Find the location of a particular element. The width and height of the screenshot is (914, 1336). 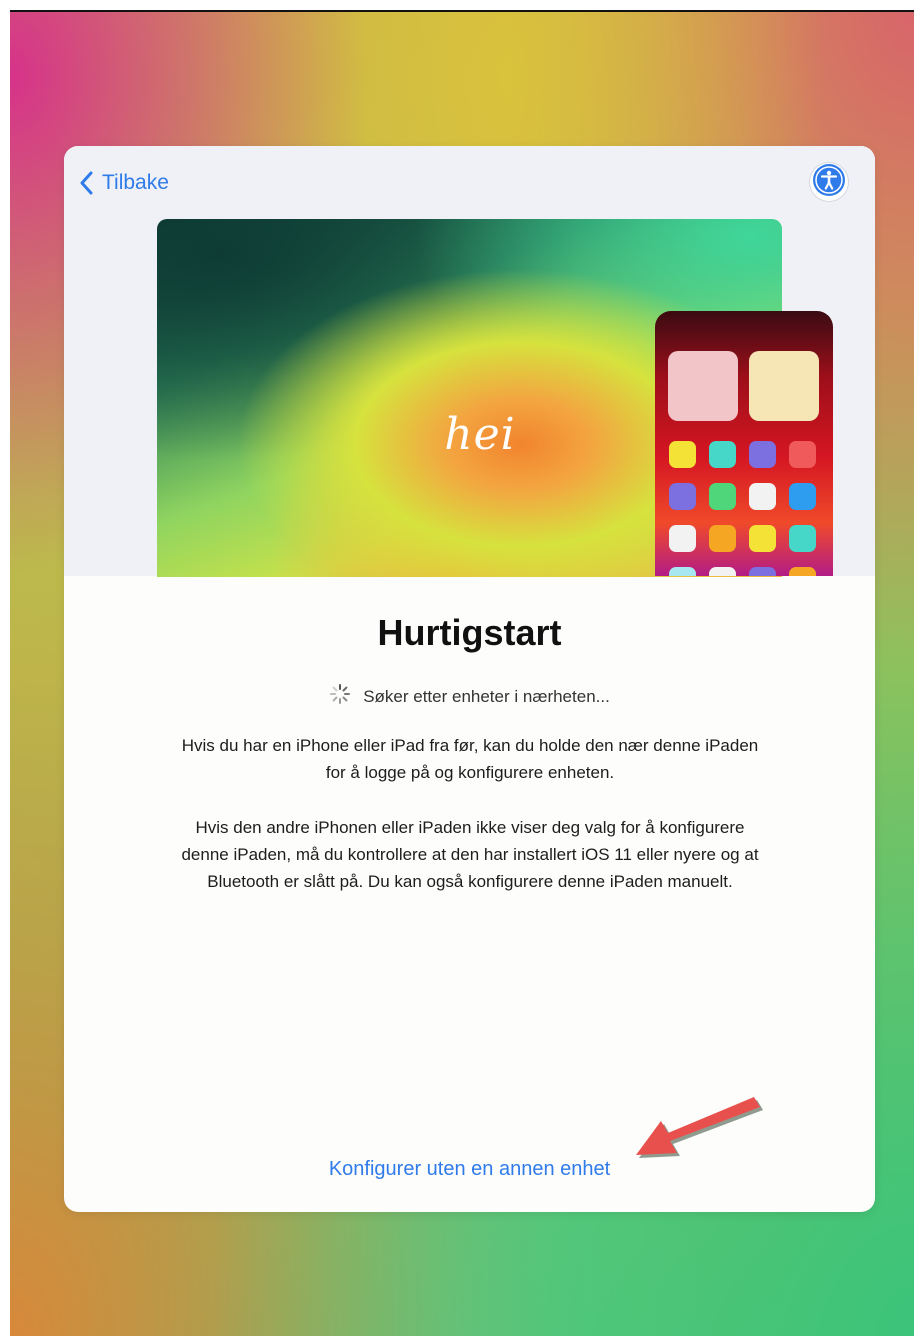

back-label: Tilbake is located at coordinates (135, 182).